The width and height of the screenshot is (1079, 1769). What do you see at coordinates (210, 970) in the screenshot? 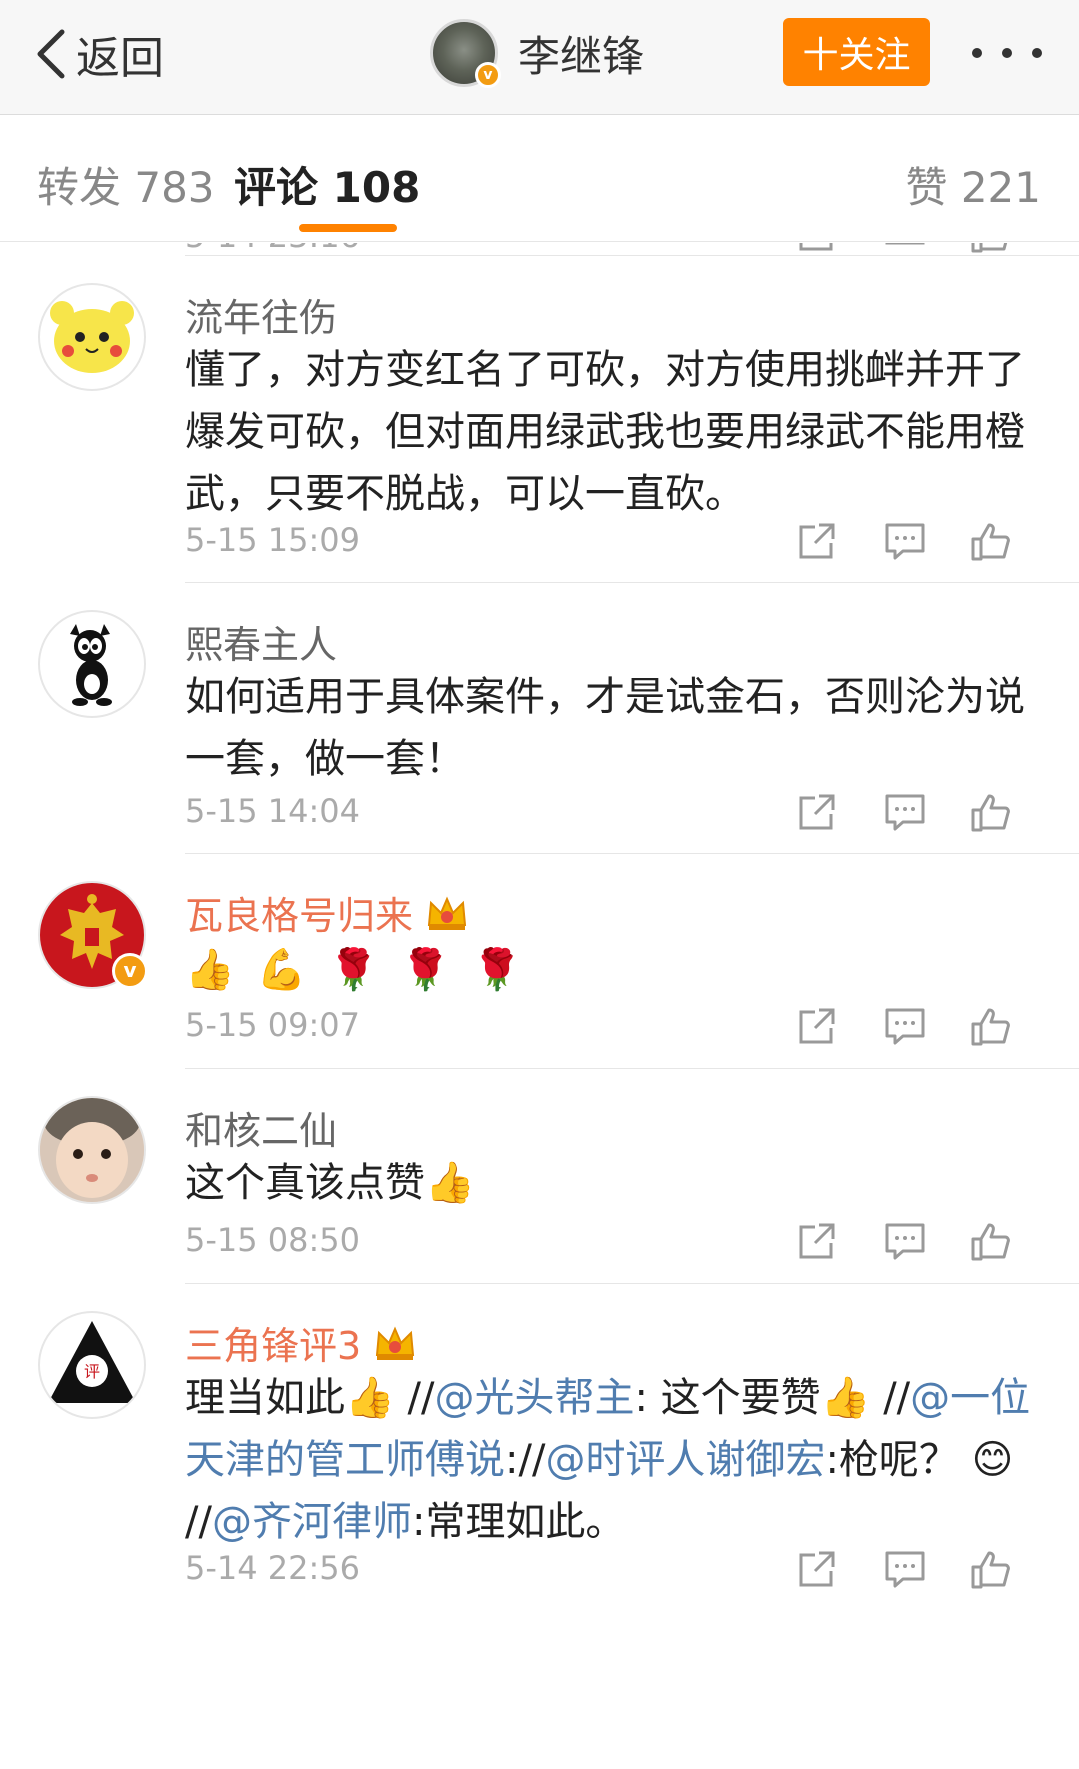
I see `thumbs-up-icon: 👍` at bounding box center [210, 970].